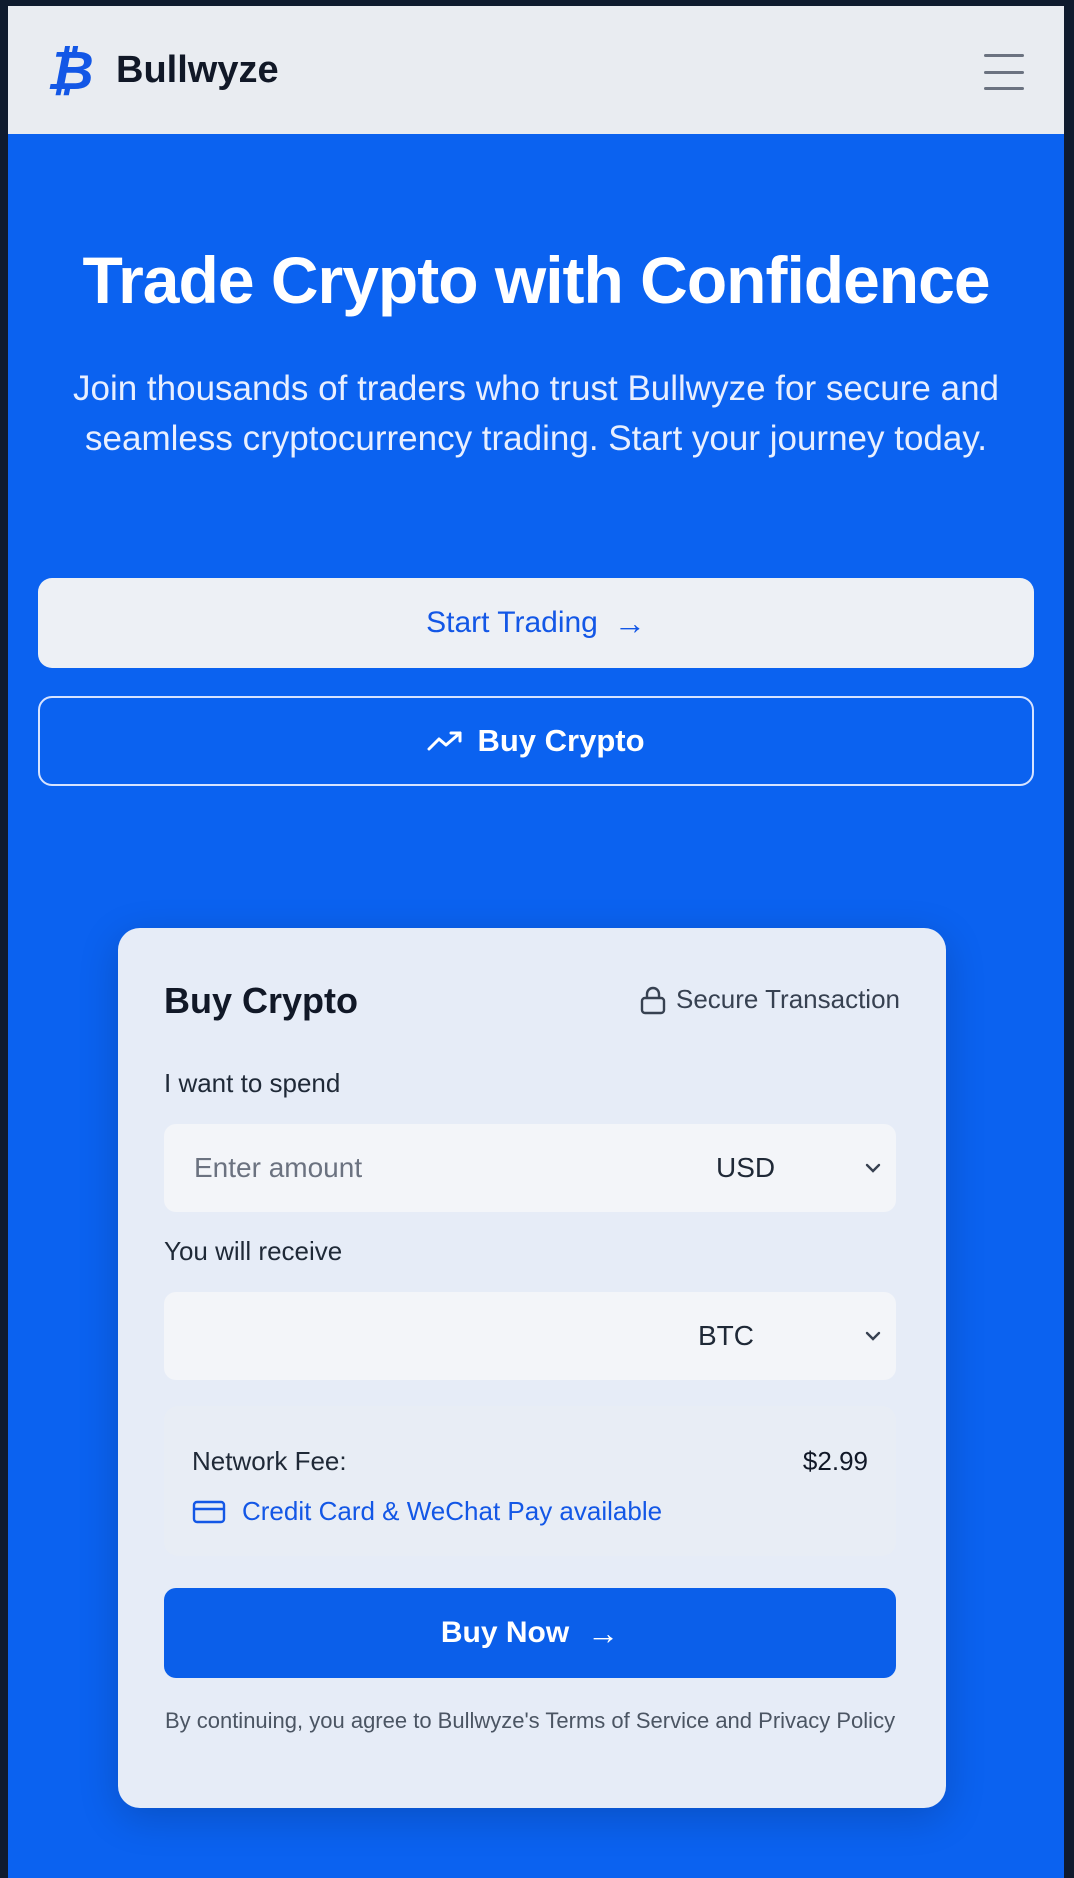 The width and height of the screenshot is (1074, 1878). What do you see at coordinates (653, 1000) in the screenshot?
I see `lock-icon` at bounding box center [653, 1000].